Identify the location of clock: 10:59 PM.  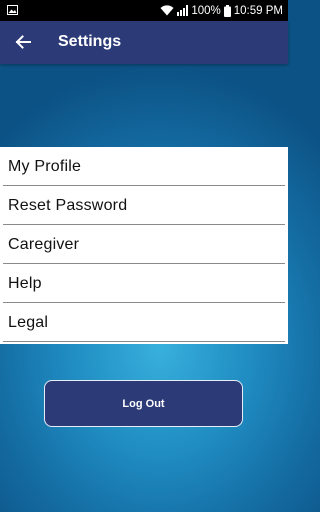
(258, 10).